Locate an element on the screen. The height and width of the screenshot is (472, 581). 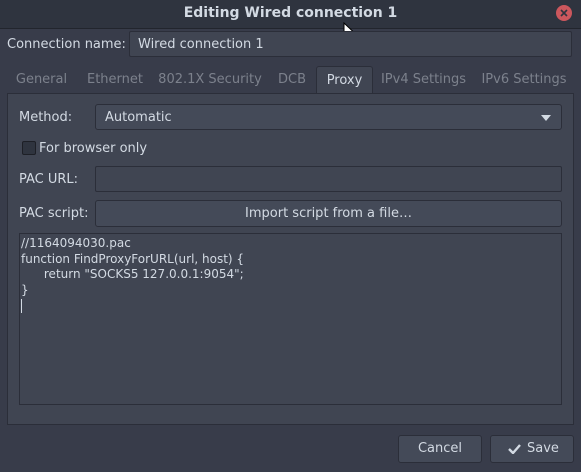
tab-proxy: Proxy is located at coordinates (344, 79).